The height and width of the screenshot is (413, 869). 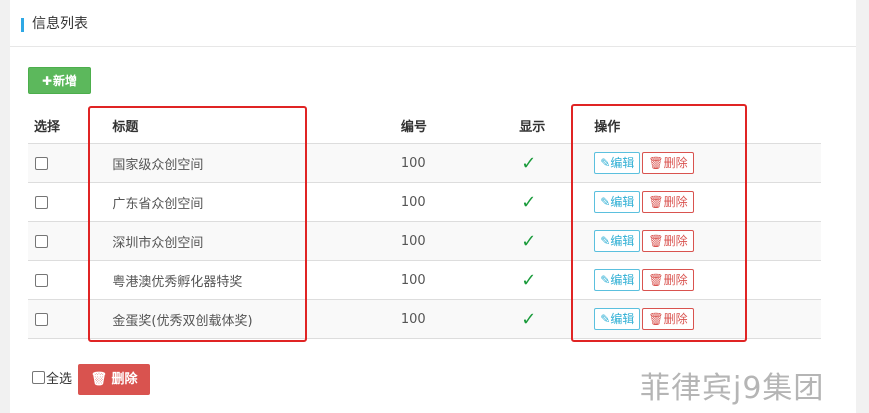 I want to click on row-title: 广东省众创空间, so click(x=242, y=202).